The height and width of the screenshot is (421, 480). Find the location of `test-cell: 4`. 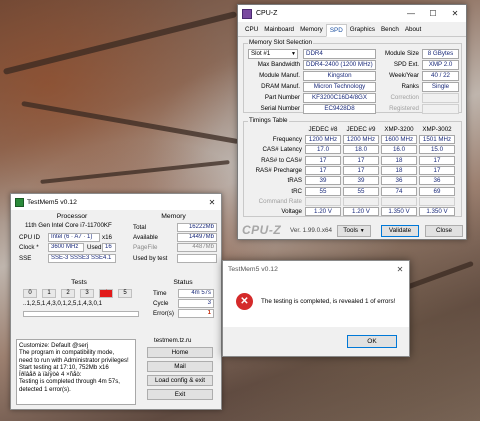

test-cell: 4 is located at coordinates (106, 293).